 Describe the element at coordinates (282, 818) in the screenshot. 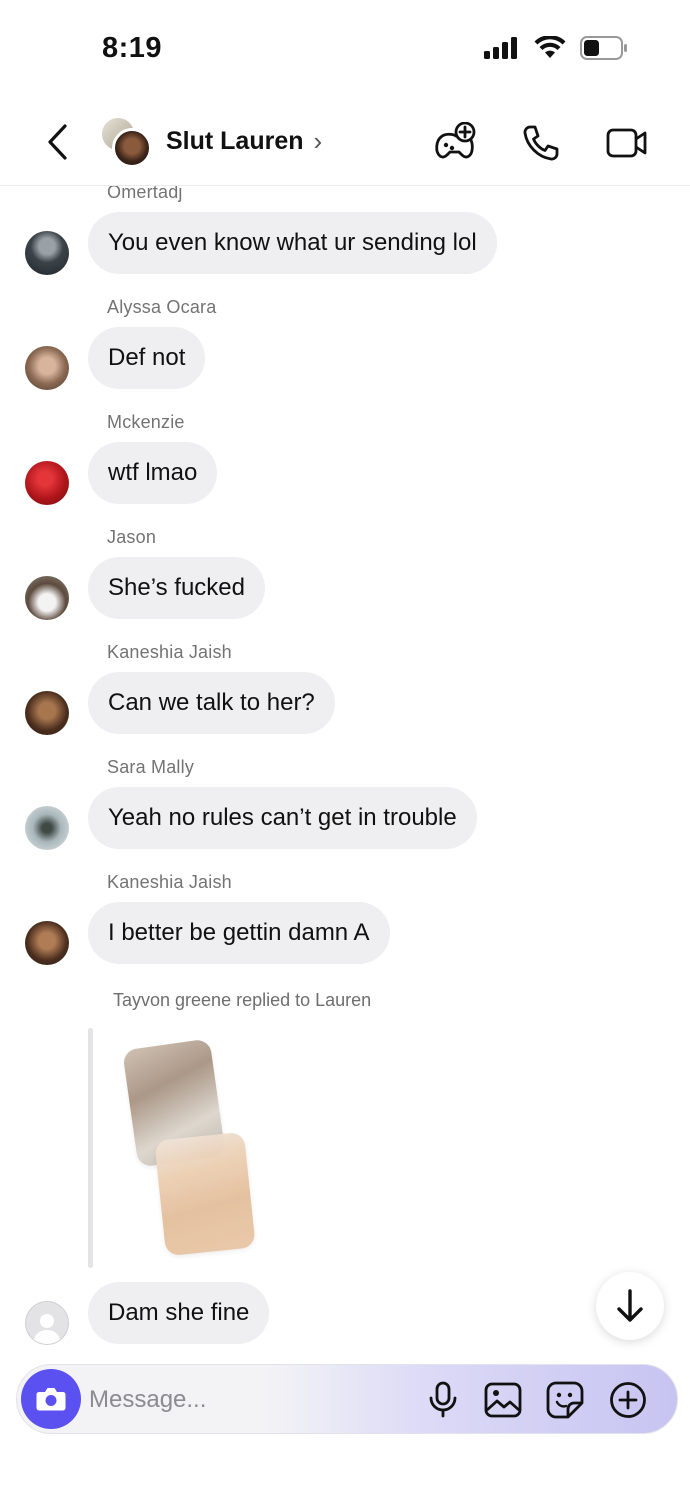

I see `message-bubble: Yeah no rules can’t get in trouble` at that location.